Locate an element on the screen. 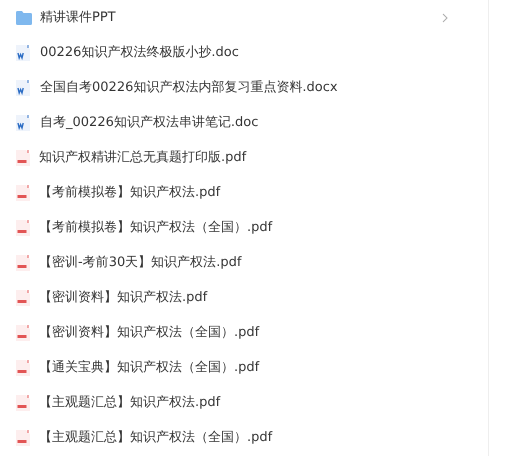  file-row: 全国自考00226知识产权法内部复习重点资料.docx is located at coordinates (244, 87).